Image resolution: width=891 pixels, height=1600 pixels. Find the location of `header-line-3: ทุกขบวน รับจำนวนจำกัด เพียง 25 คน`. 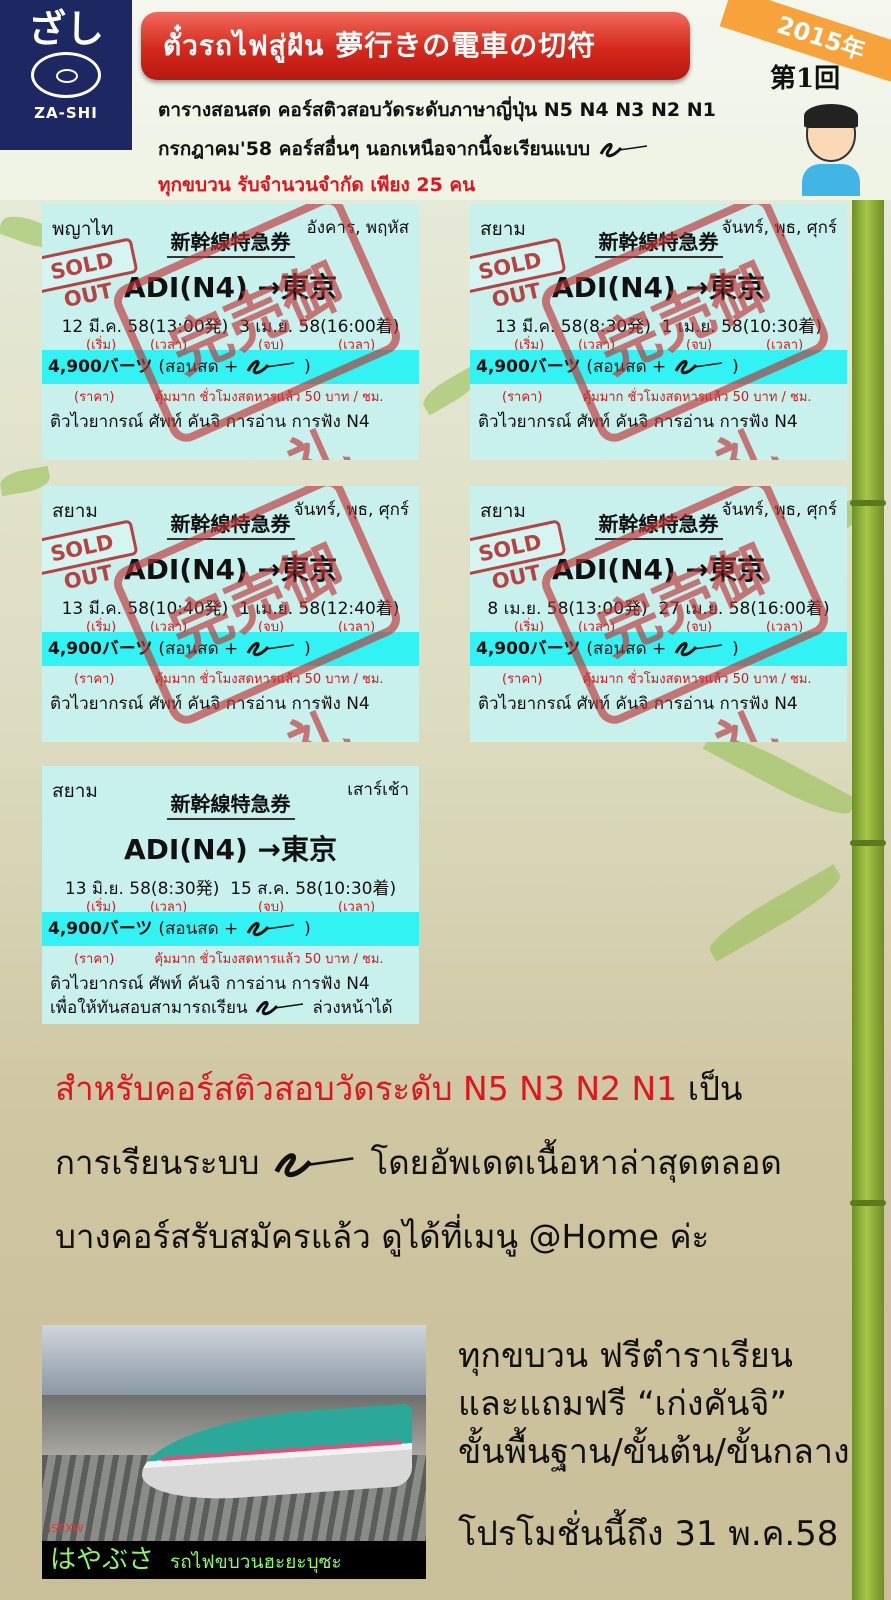

header-line-3: ทุกขบวน รับจำนวนจำกัด เพียง 25 คน is located at coordinates (317, 185).